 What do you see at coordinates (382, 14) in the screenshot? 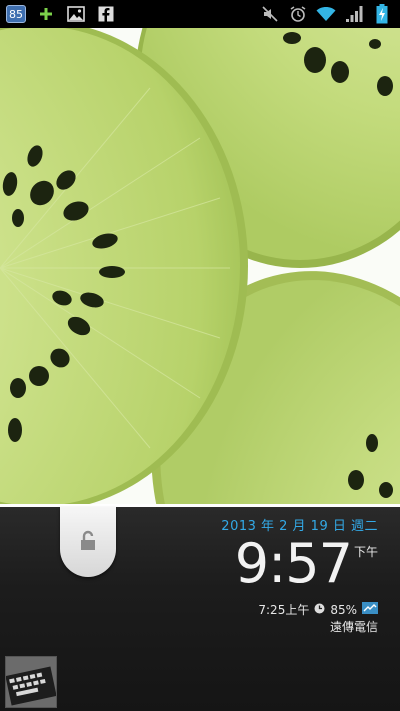
I see `battery-charging-icon` at bounding box center [382, 14].